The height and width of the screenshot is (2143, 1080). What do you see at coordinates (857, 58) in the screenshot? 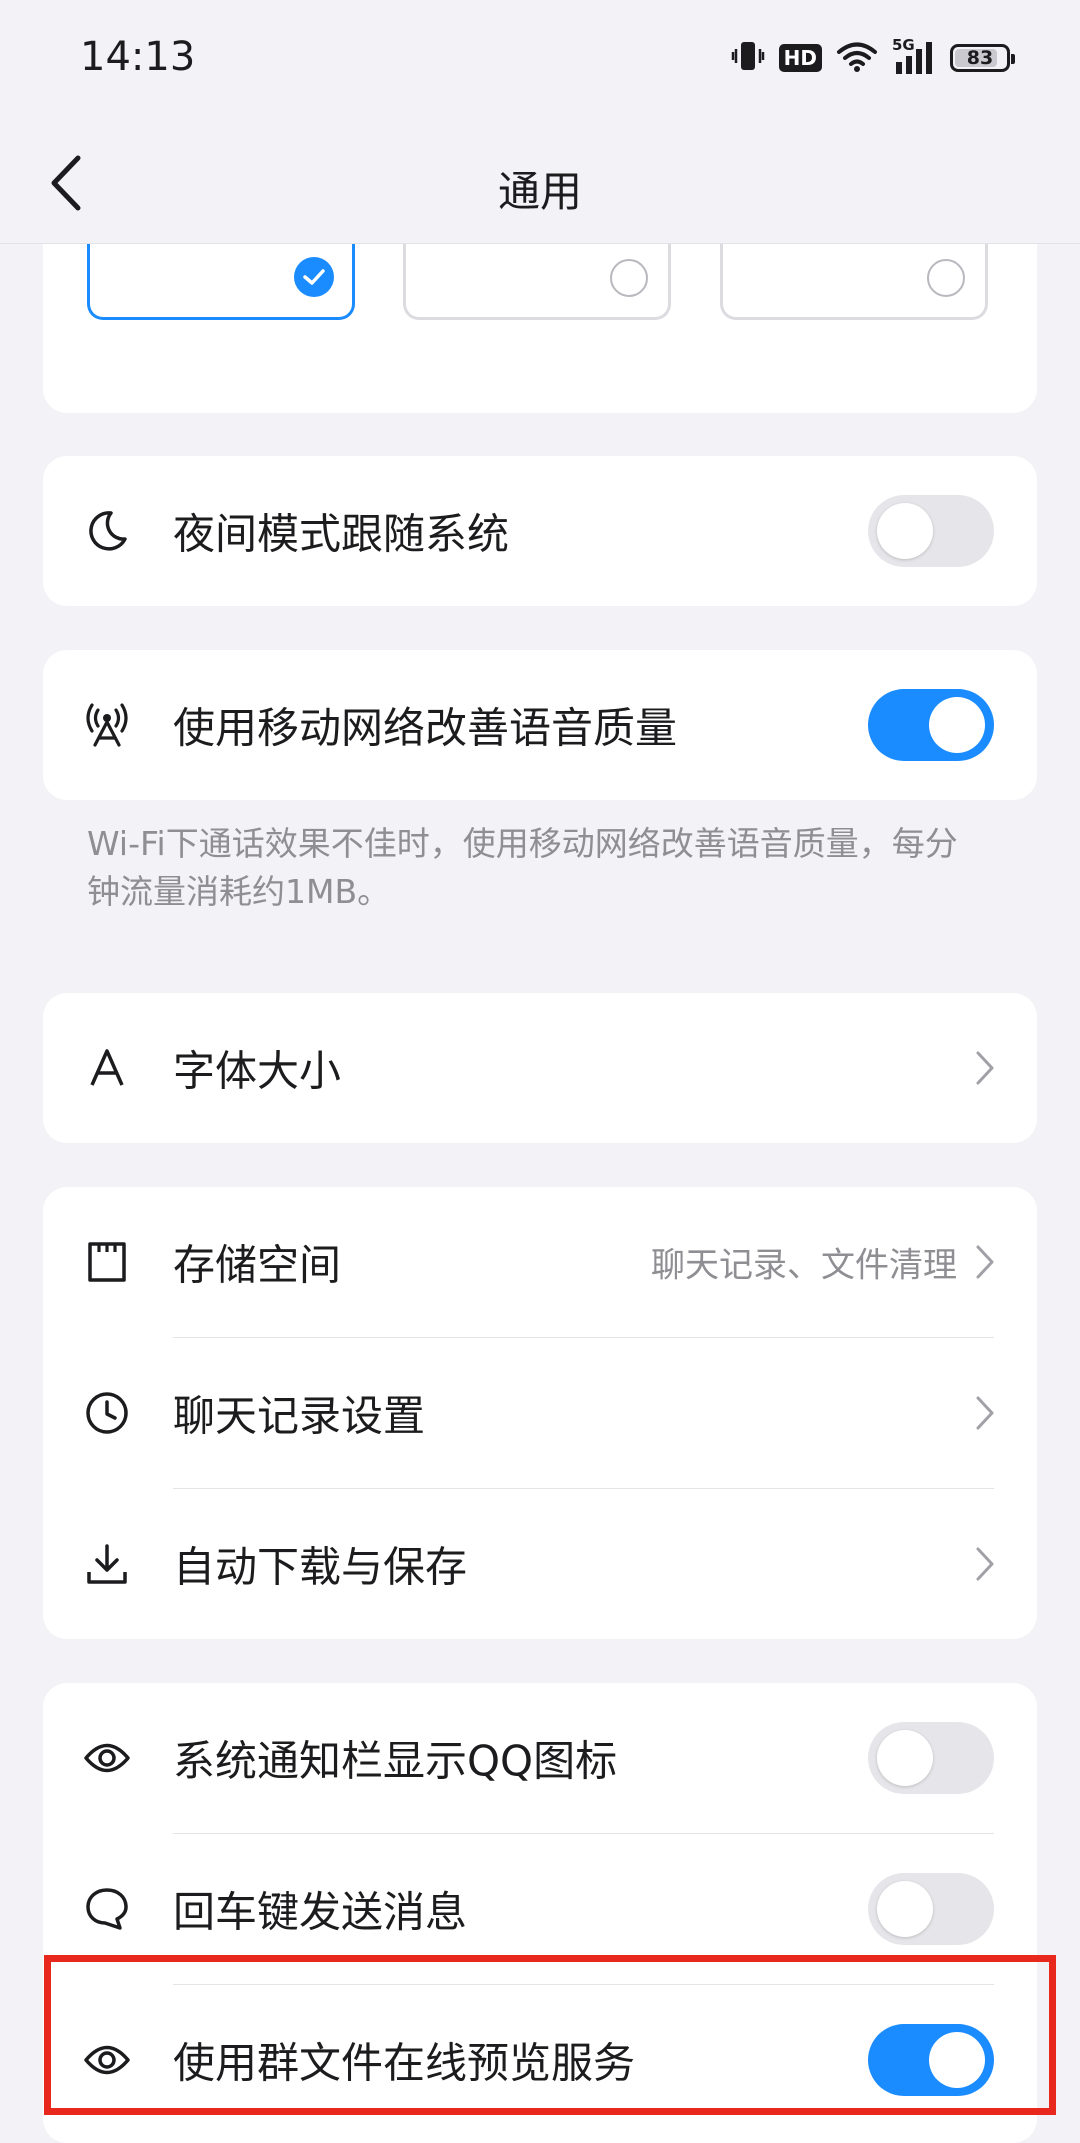
I see `wifi-icon` at bounding box center [857, 58].